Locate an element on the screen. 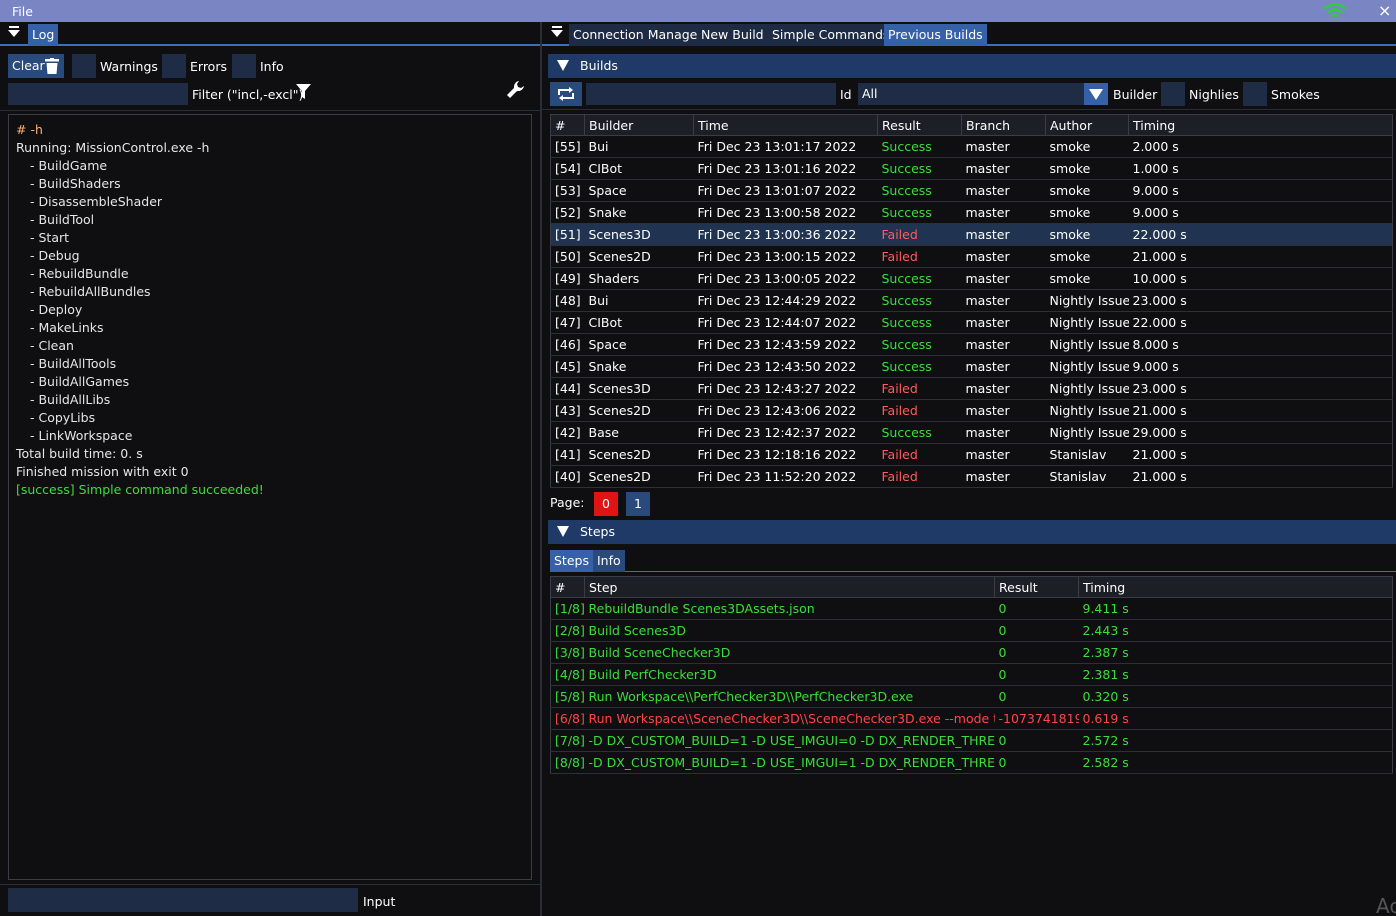 The height and width of the screenshot is (916, 1396). build-timing-cell: 2.000 s is located at coordinates (1260, 146).